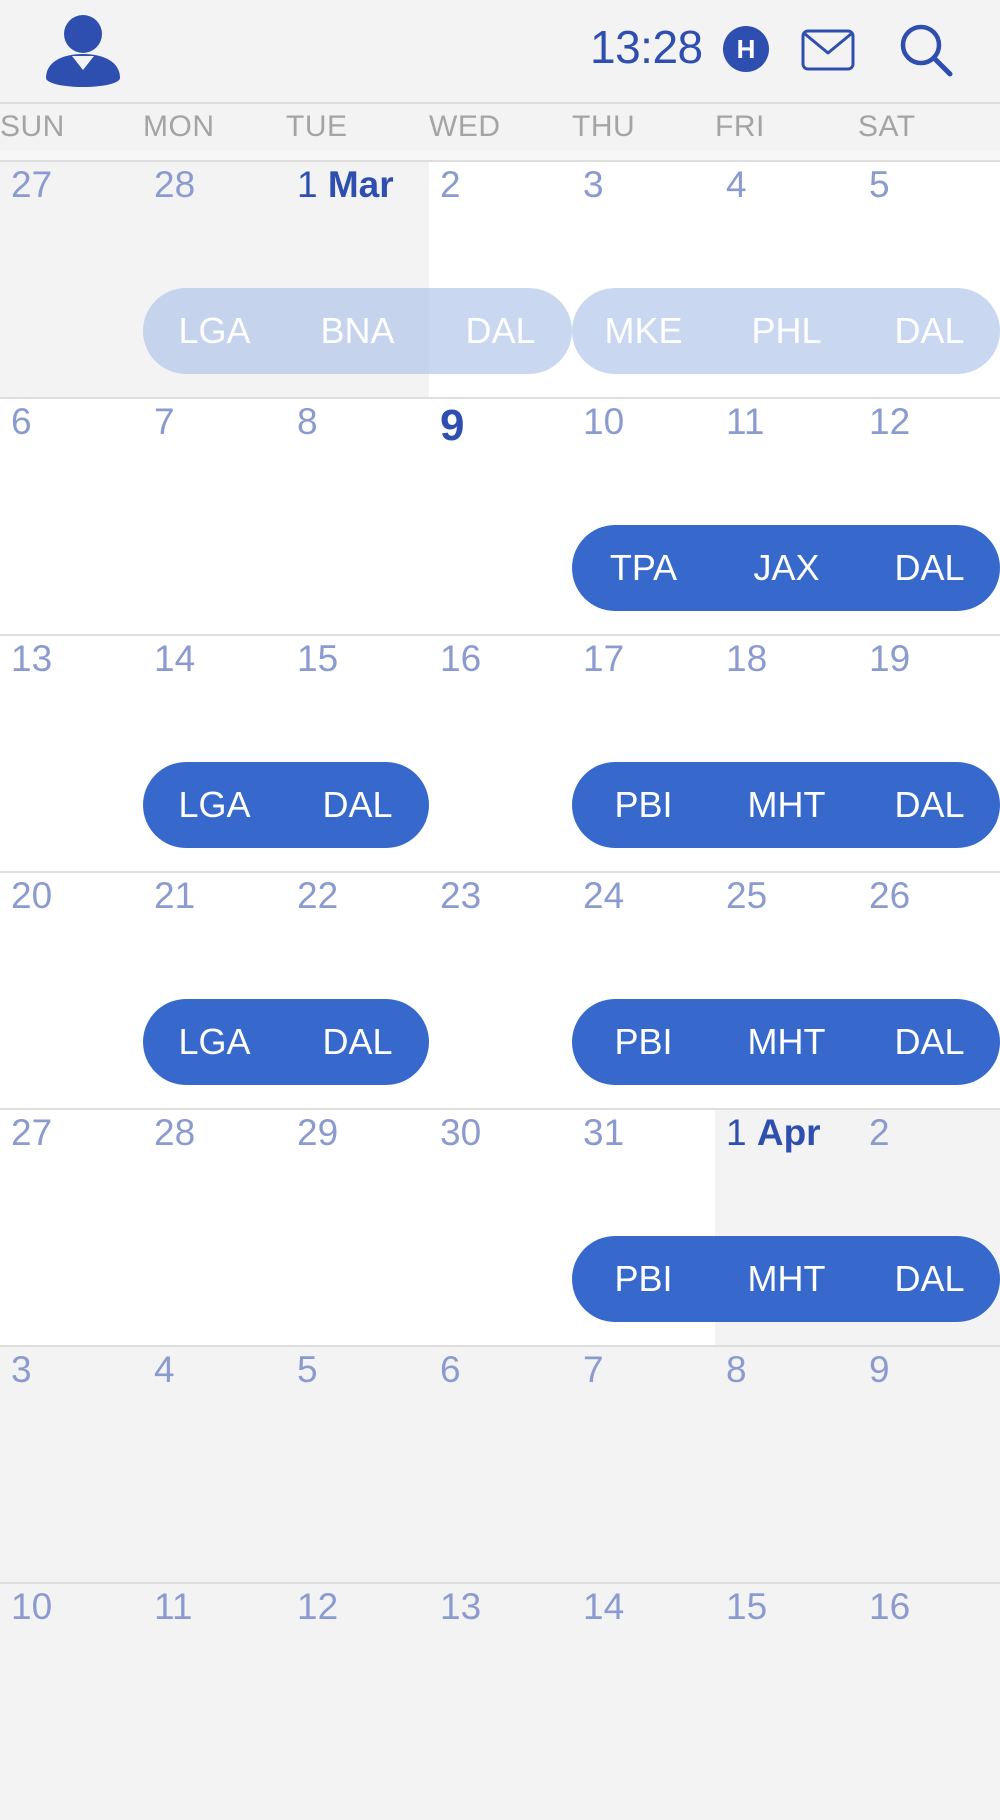 The image size is (1000, 1820). I want to click on trip-stop-code: PHL, so click(786, 330).